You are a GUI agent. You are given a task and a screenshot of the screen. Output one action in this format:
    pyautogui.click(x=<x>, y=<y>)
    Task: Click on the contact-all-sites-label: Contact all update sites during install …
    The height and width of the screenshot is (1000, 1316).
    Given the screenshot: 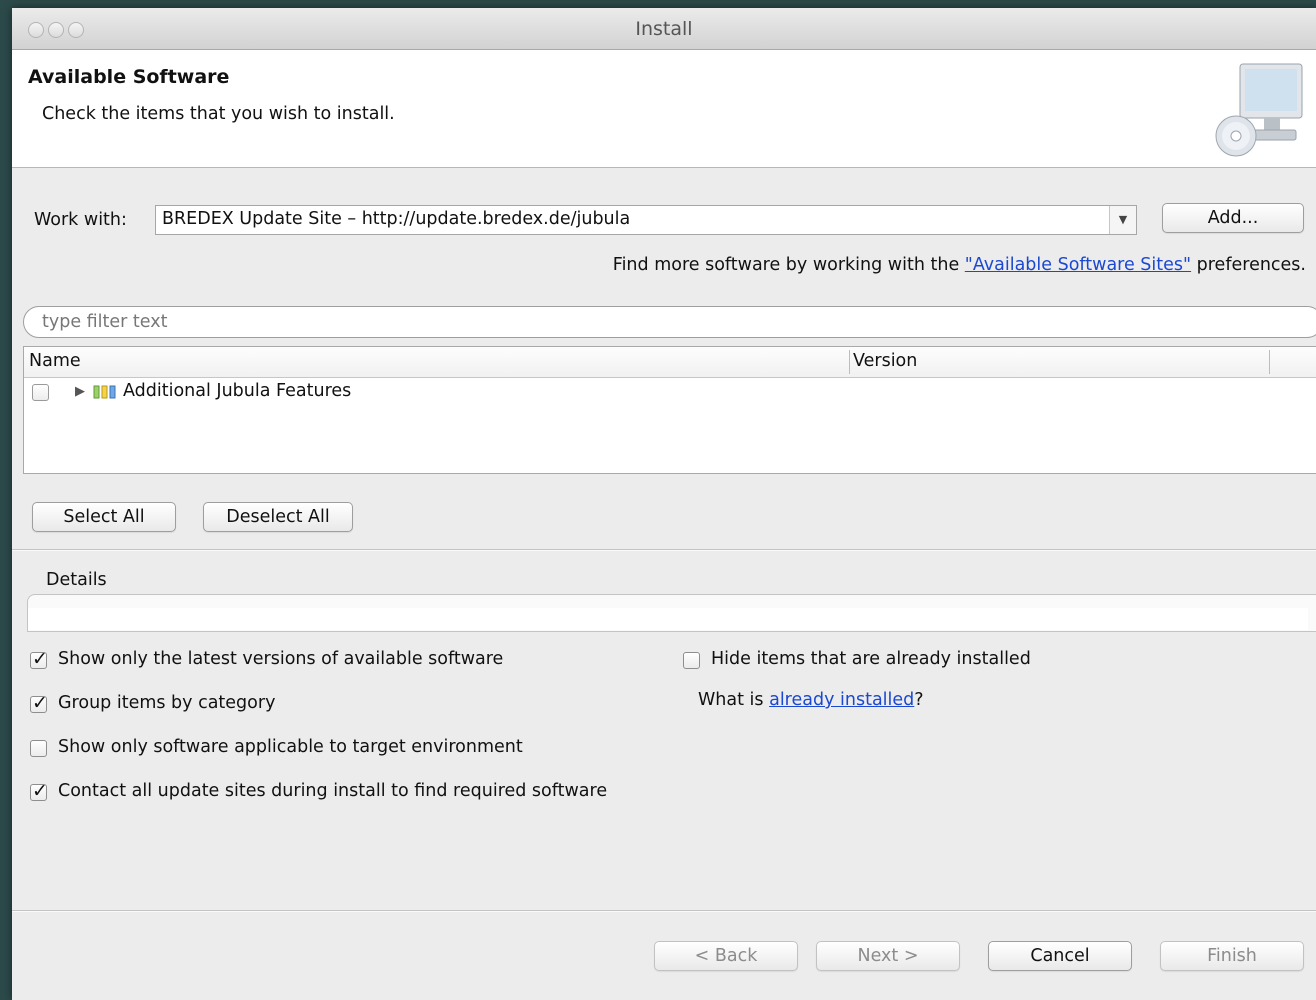 What is the action you would take?
    pyautogui.click(x=333, y=791)
    